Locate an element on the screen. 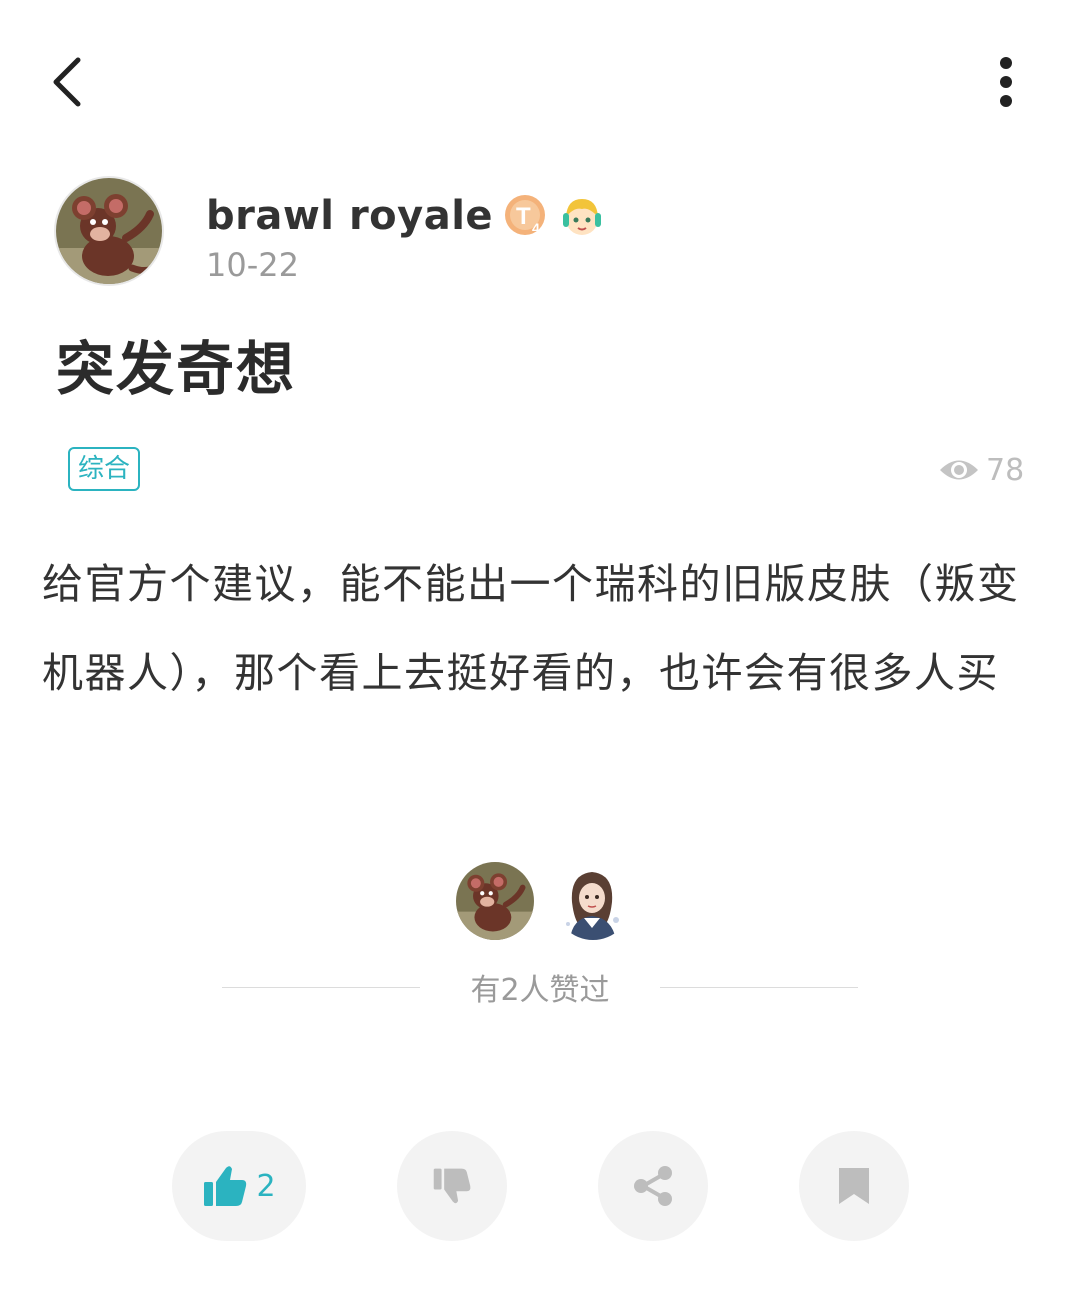 The image size is (1080, 1316). back-button is located at coordinates (66, 82).